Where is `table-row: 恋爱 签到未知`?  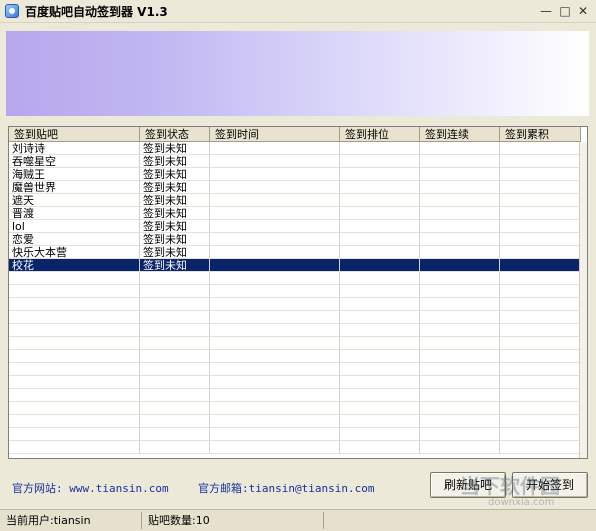 table-row: 恋爱 签到未知 is located at coordinates (295, 239).